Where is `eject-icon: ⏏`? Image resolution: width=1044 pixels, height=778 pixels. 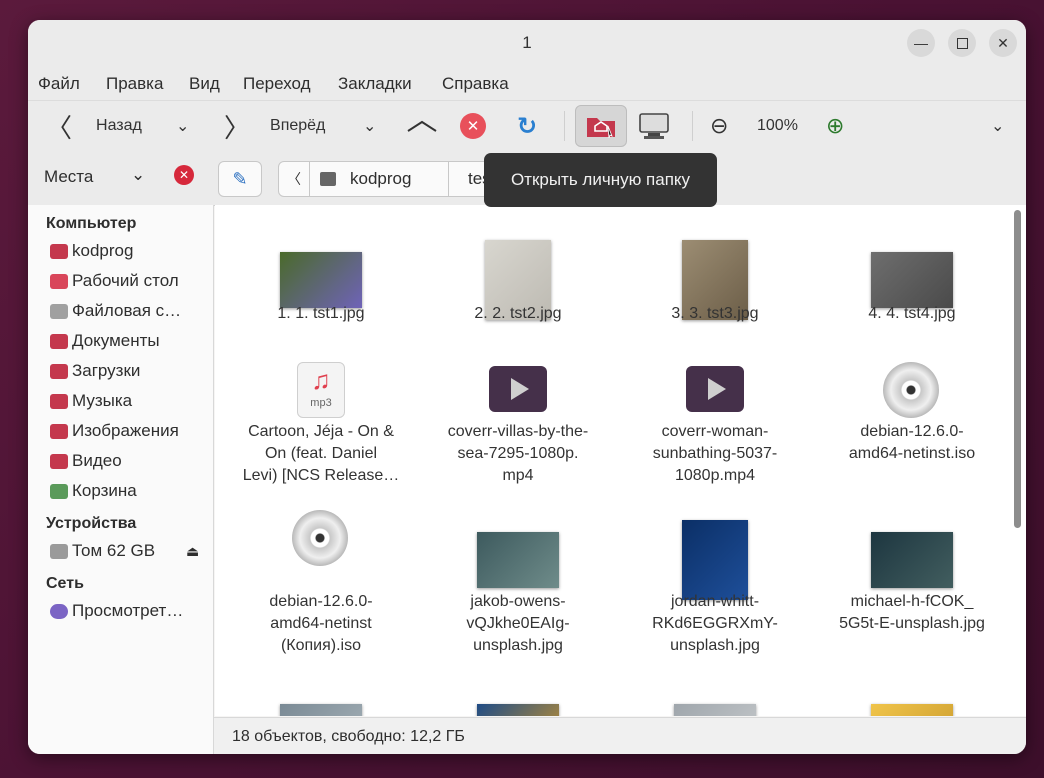
eject-icon: ⏏ is located at coordinates (192, 551).